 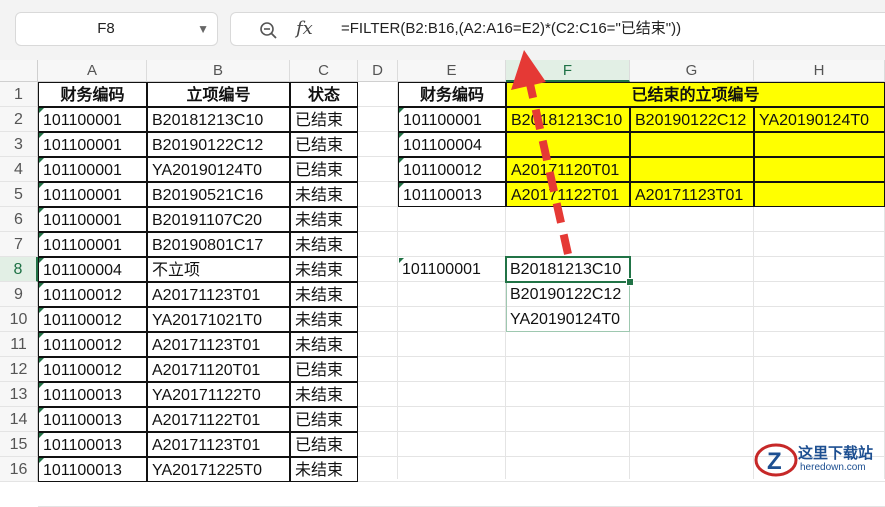 What do you see at coordinates (324, 71) in the screenshot?
I see `column-header-c: C` at bounding box center [324, 71].